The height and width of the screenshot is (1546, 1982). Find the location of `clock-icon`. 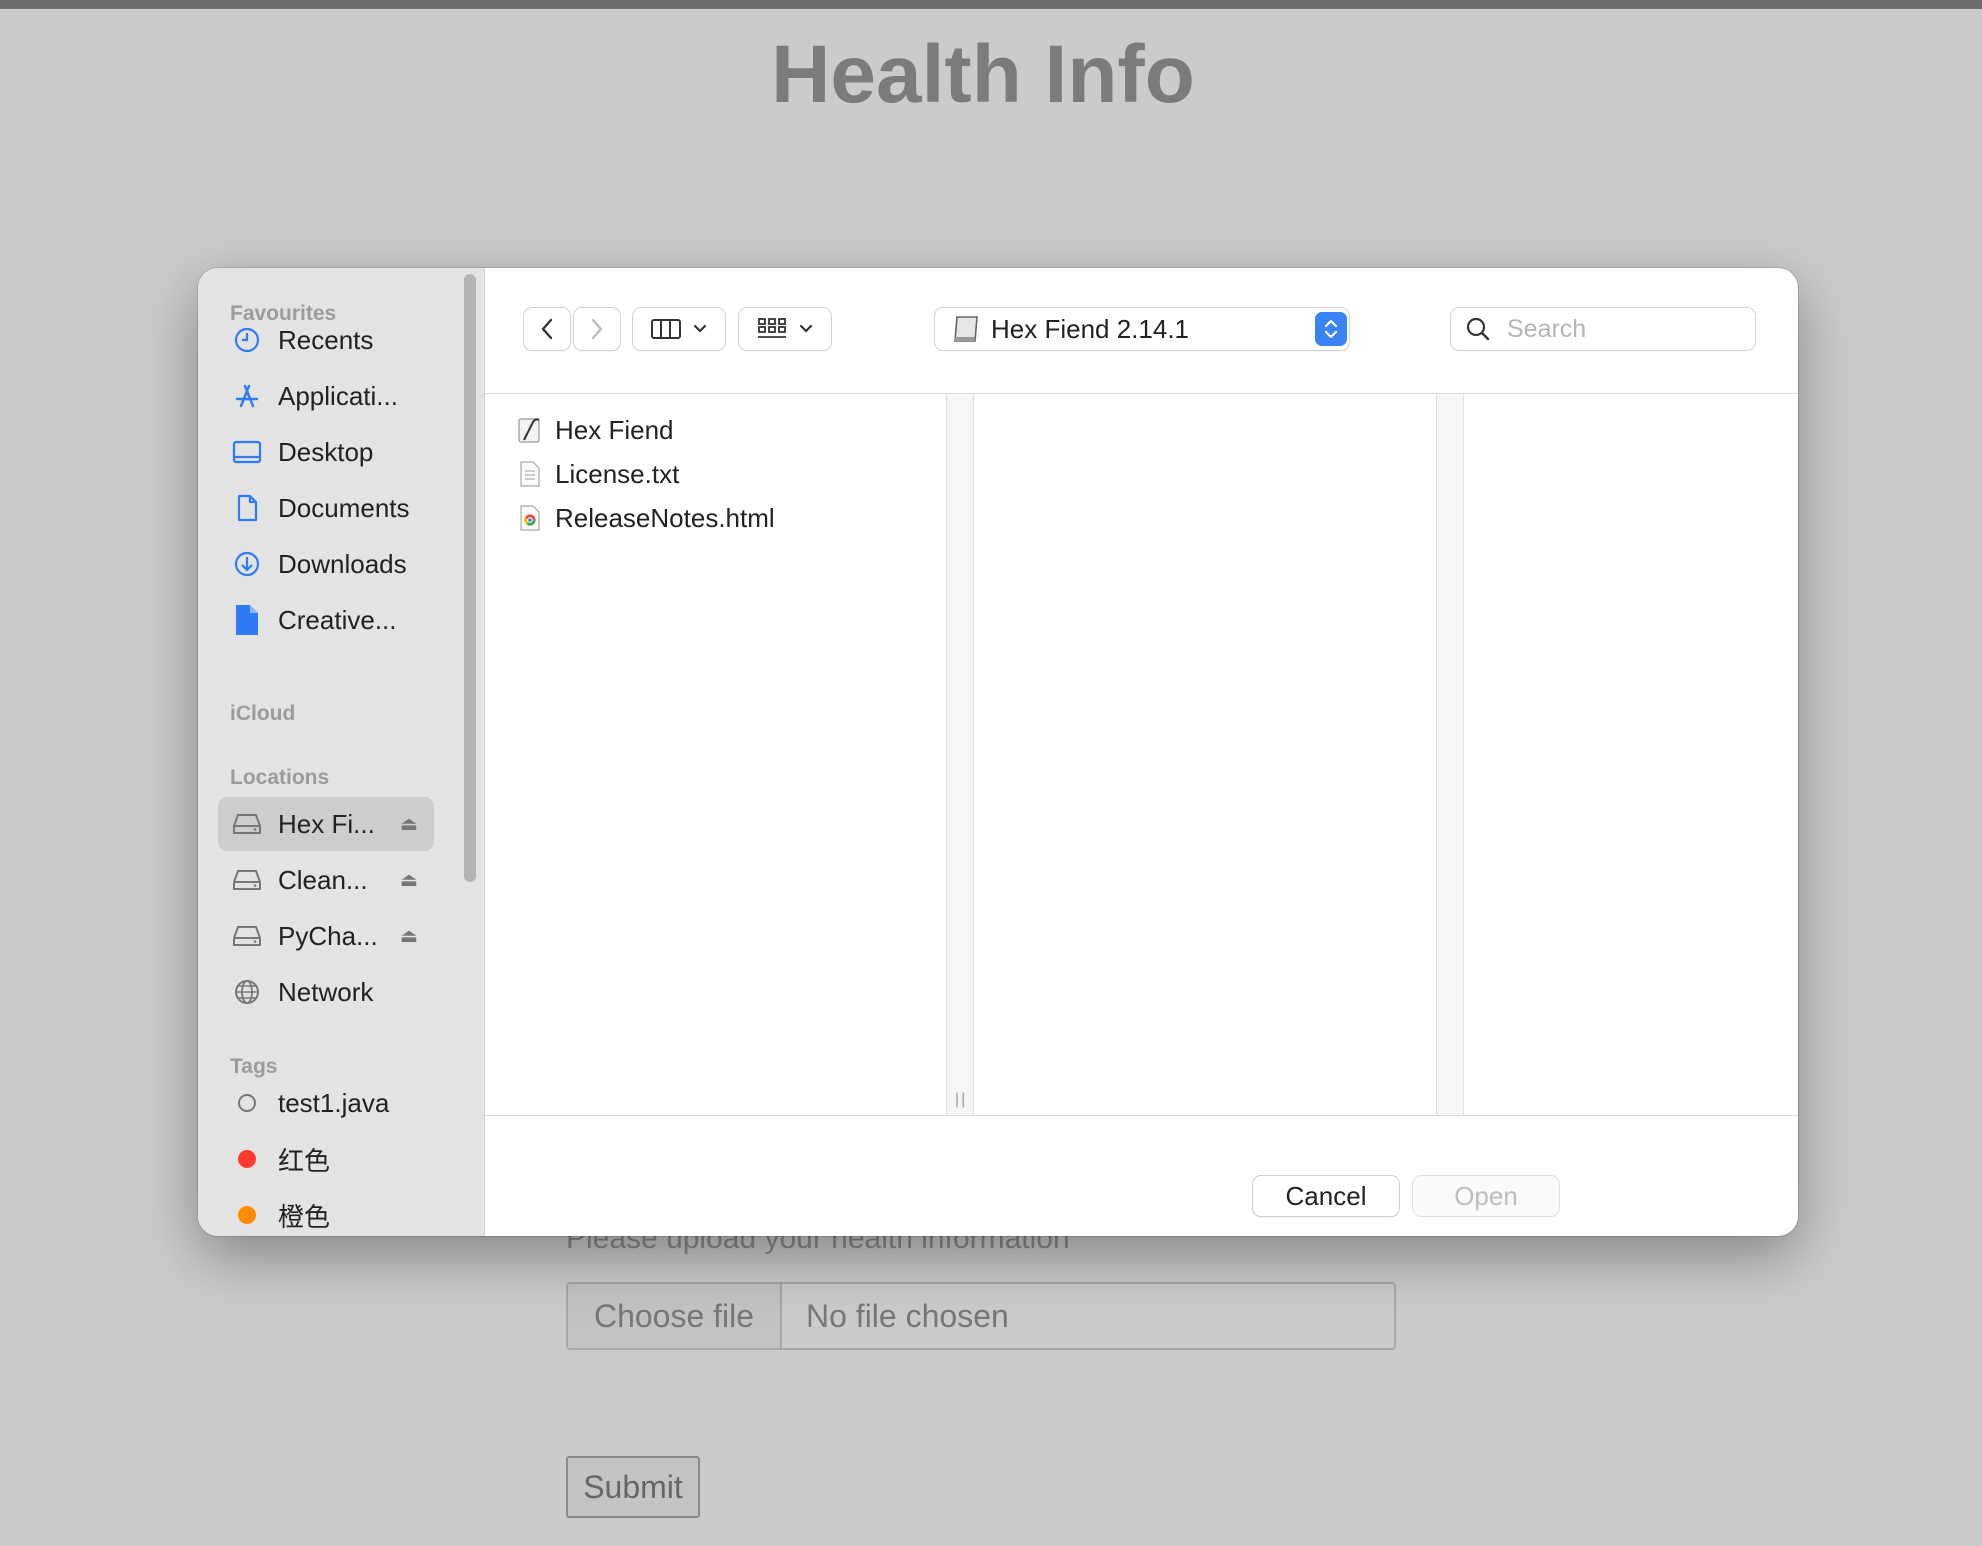

clock-icon is located at coordinates (247, 340).